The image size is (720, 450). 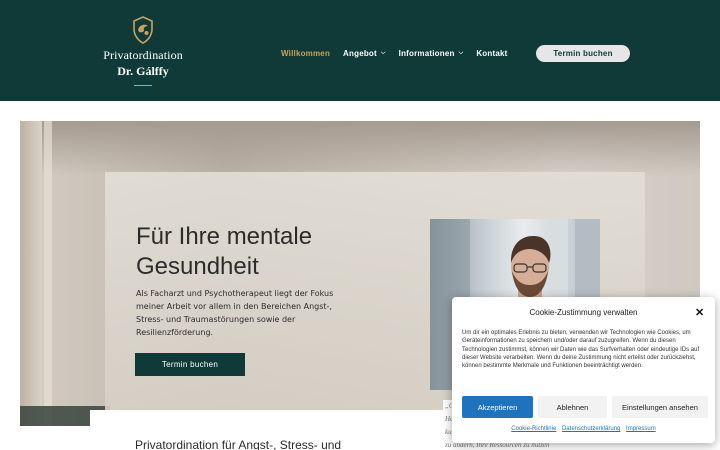 I want to click on nav-item-informationen: Informationen ⌵, so click(x=431, y=53).